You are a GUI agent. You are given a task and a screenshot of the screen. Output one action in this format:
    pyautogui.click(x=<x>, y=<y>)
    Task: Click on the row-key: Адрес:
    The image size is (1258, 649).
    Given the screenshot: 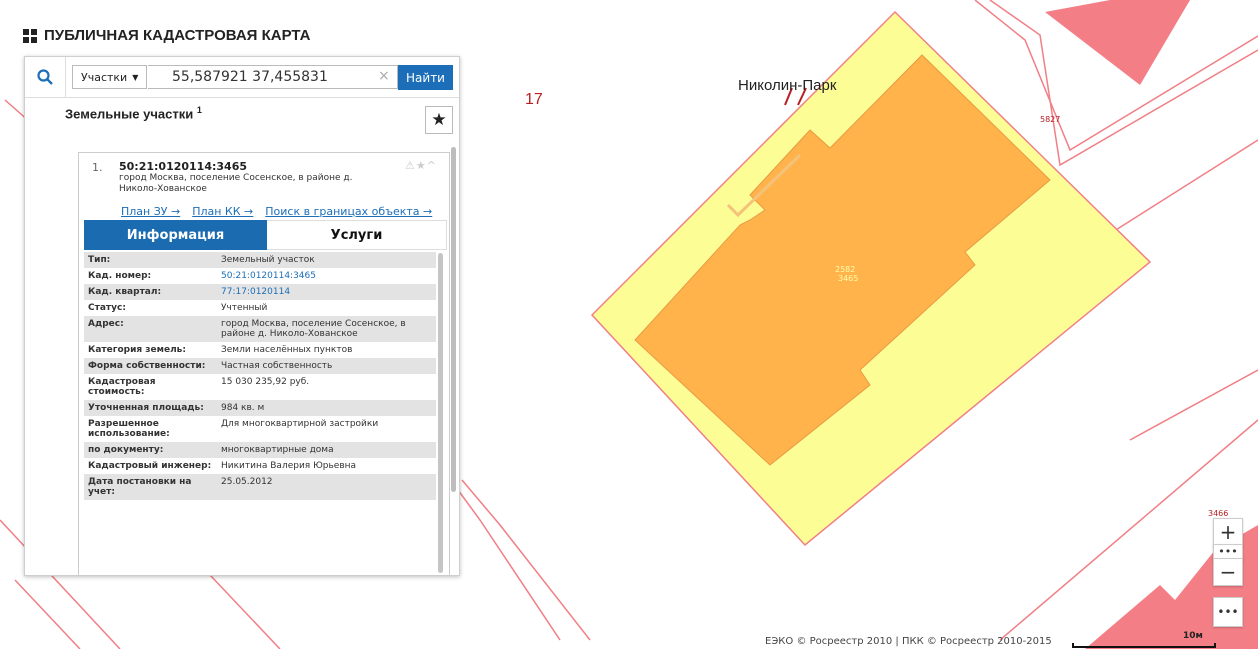 What is the action you would take?
    pyautogui.click(x=106, y=324)
    